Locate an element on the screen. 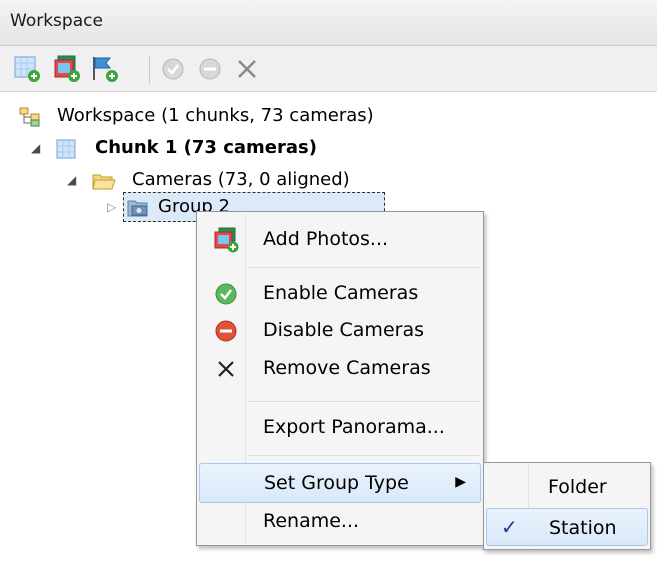 The height and width of the screenshot is (564, 657). menu-item-remove-cameras: Remove Cameras is located at coordinates (340, 369).